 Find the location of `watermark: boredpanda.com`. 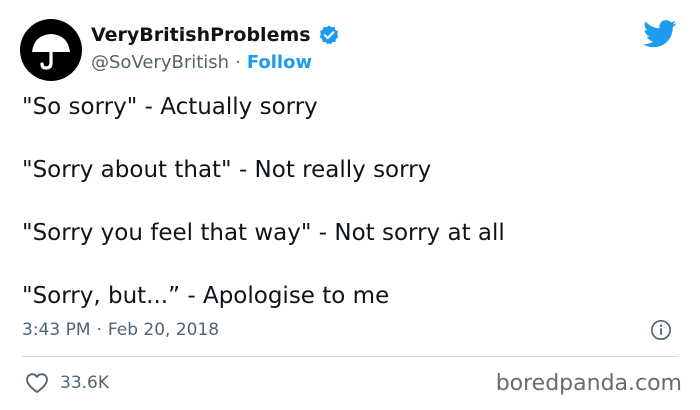

watermark: boredpanda.com is located at coordinates (588, 383).